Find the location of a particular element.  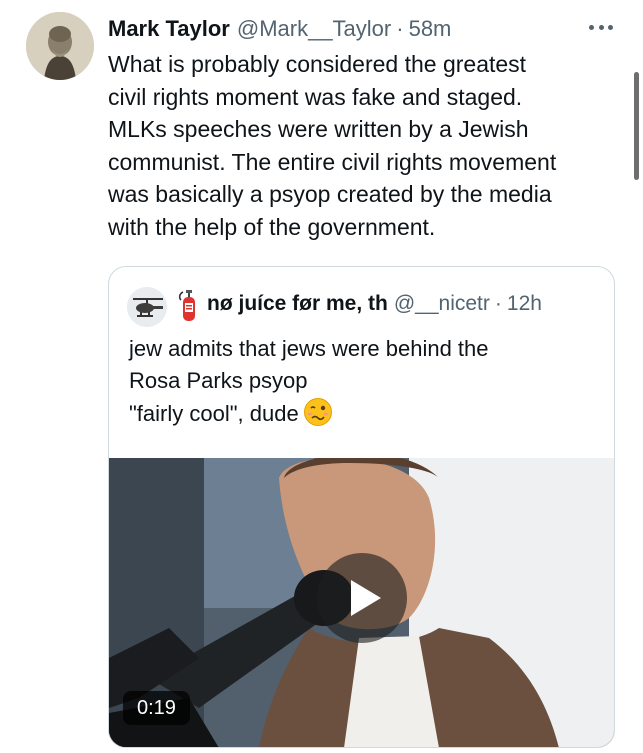

quoted-text-line: Rosa Parks psyop is located at coordinates (218, 380).